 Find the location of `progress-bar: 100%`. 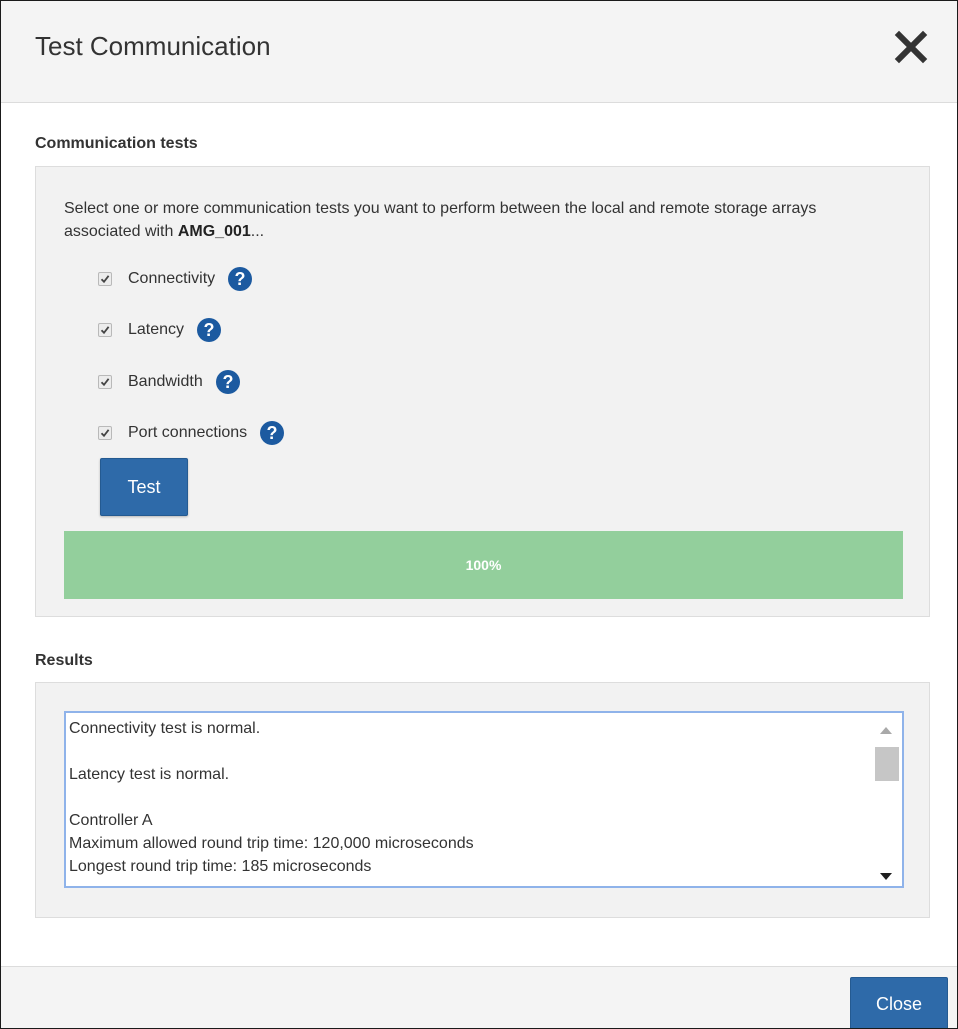

progress-bar: 100% is located at coordinates (483, 565).